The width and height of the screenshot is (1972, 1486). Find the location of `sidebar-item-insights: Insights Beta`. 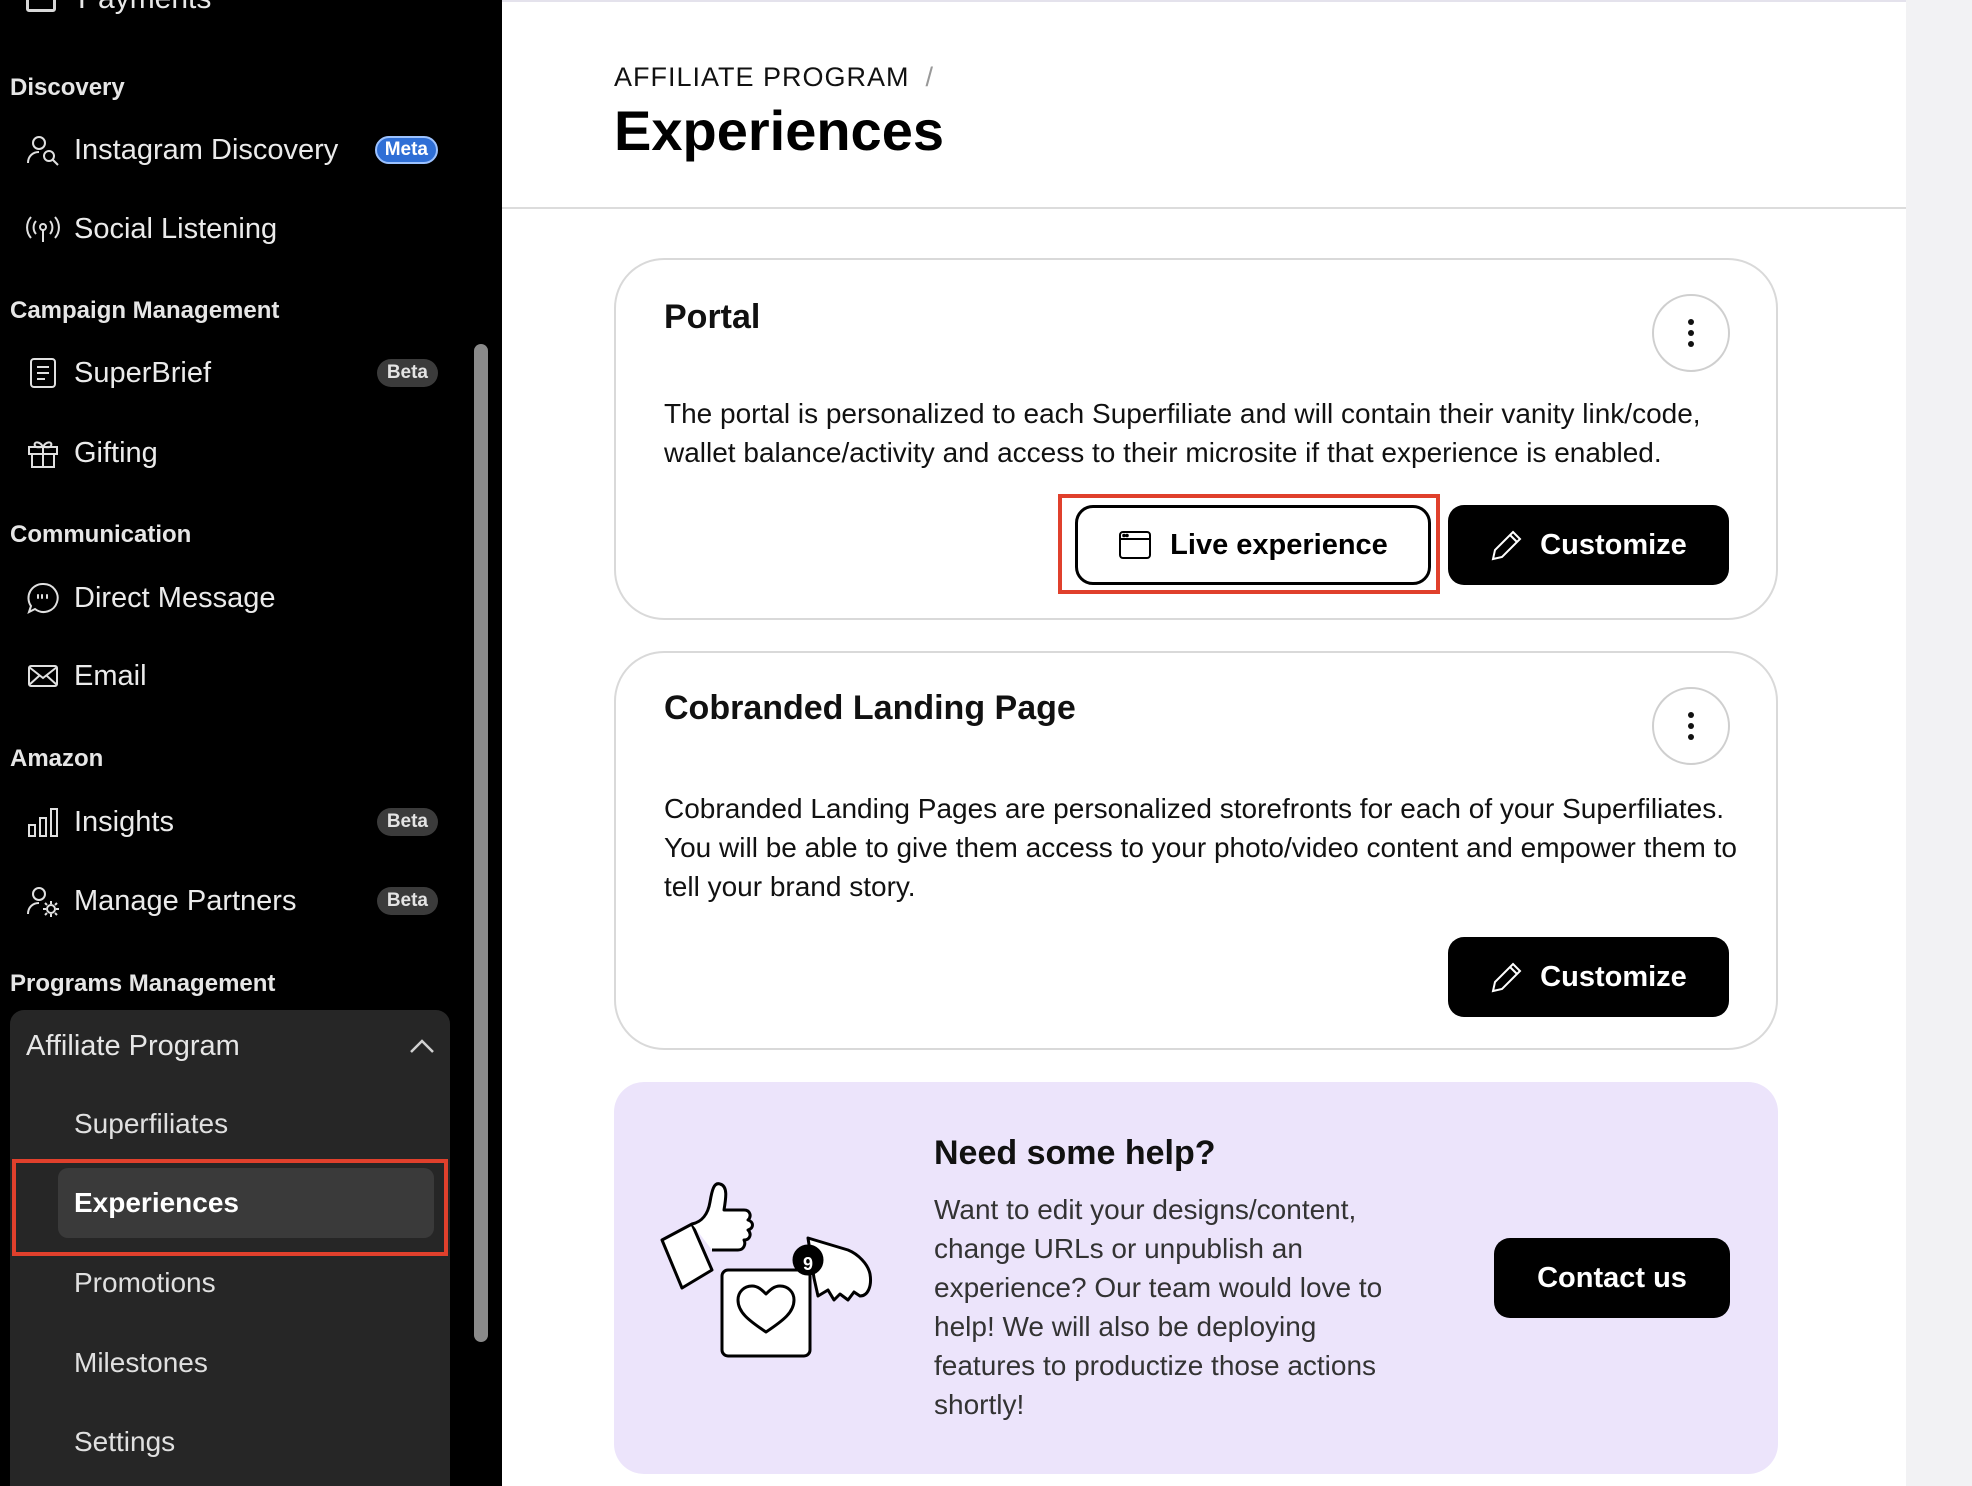

sidebar-item-insights: Insights Beta is located at coordinates (231, 822).